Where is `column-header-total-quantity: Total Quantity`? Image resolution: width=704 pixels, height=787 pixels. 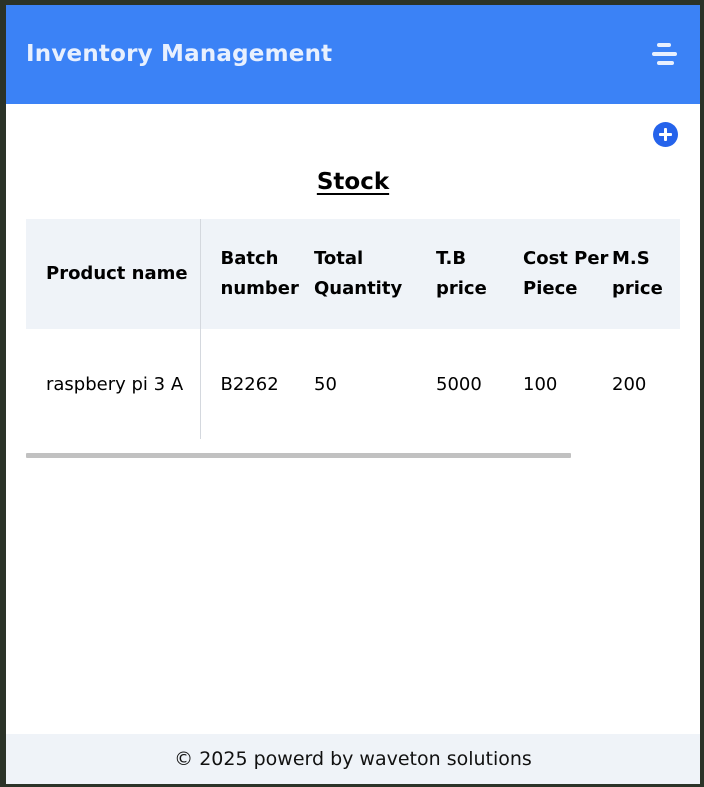
column-header-total-quantity: Total Quantity is located at coordinates (375, 274).